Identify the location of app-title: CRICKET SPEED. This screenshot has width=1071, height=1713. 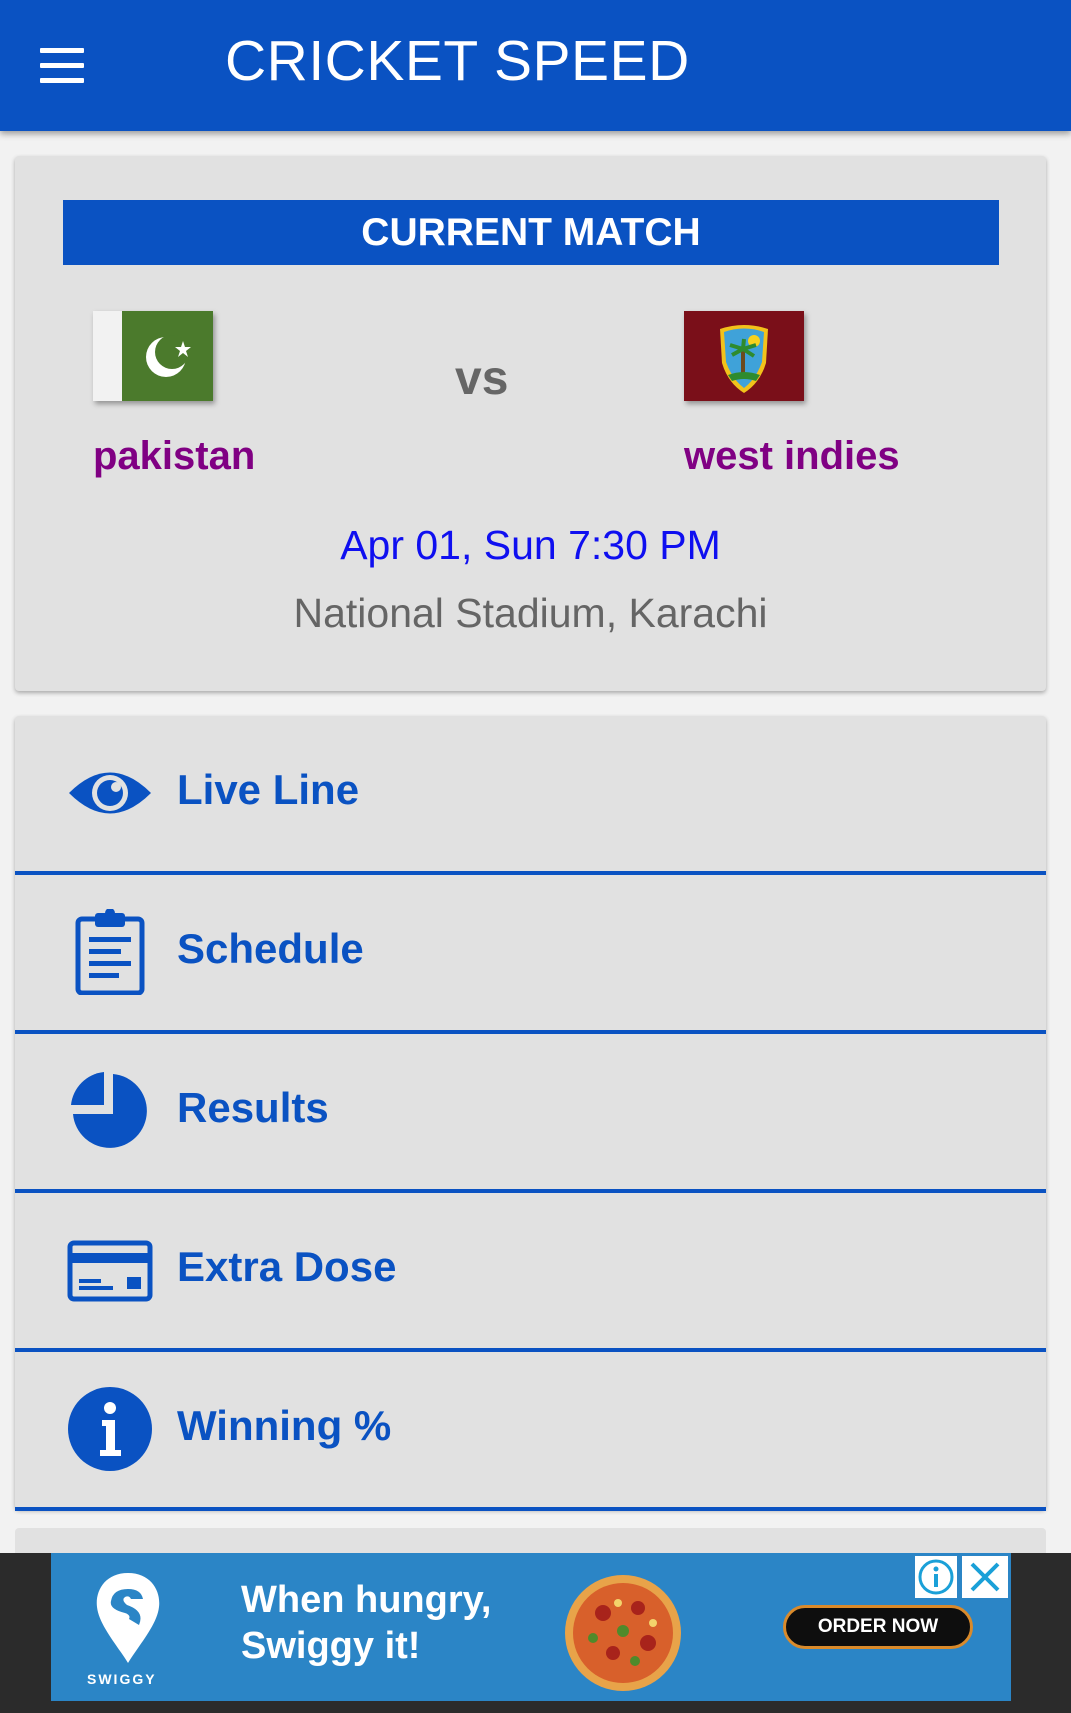
(457, 61).